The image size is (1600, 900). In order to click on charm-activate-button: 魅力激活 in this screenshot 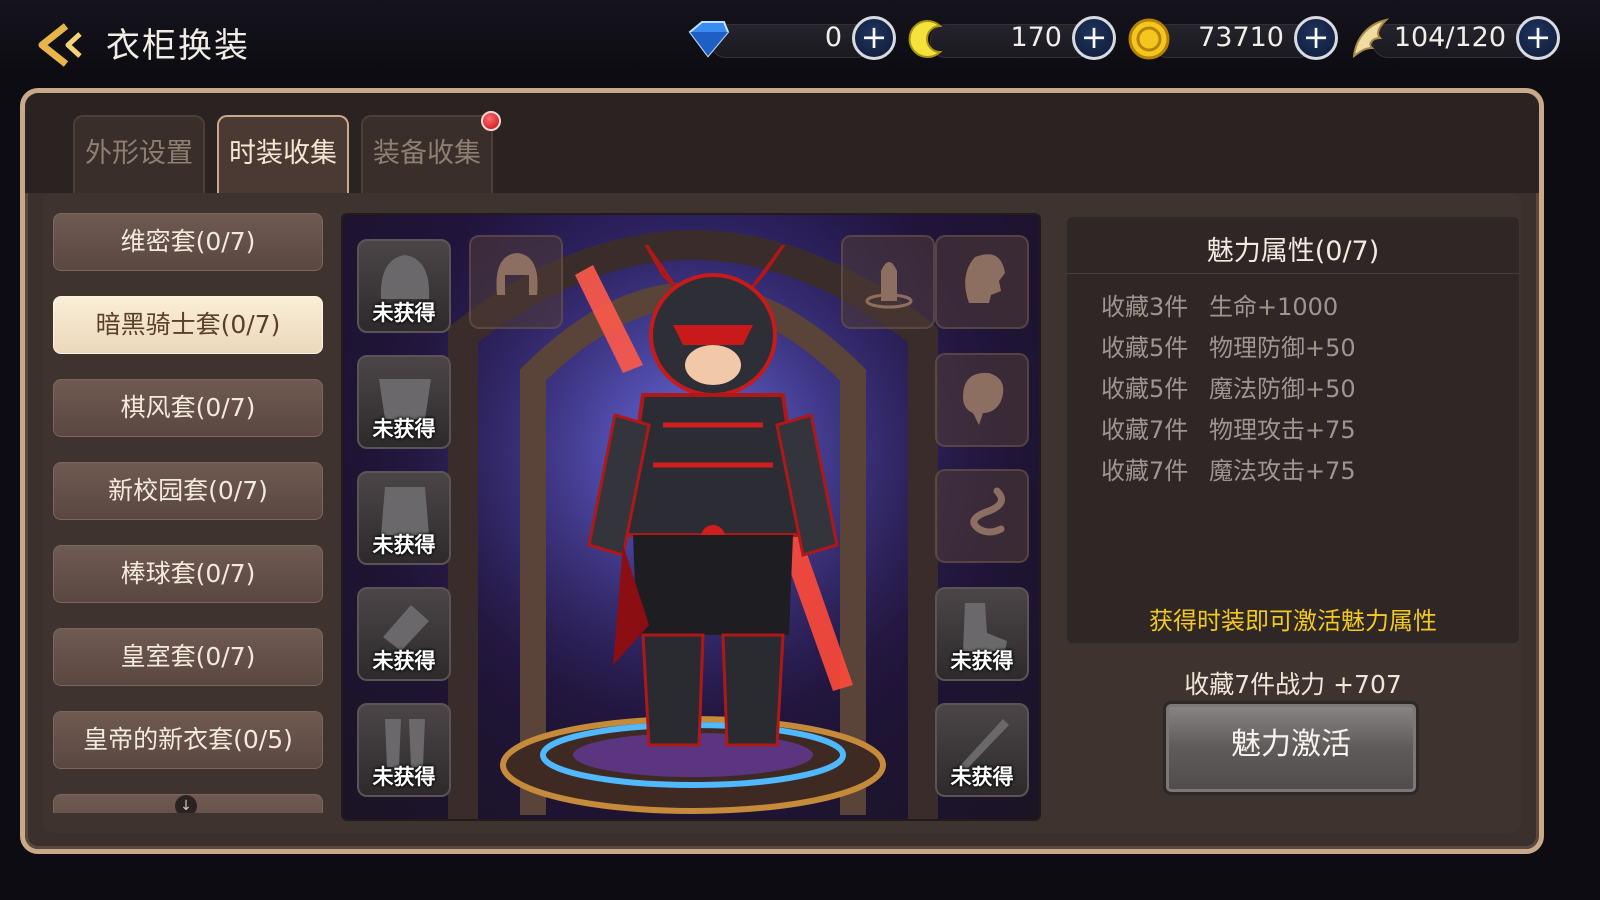, I will do `click(1291, 748)`.